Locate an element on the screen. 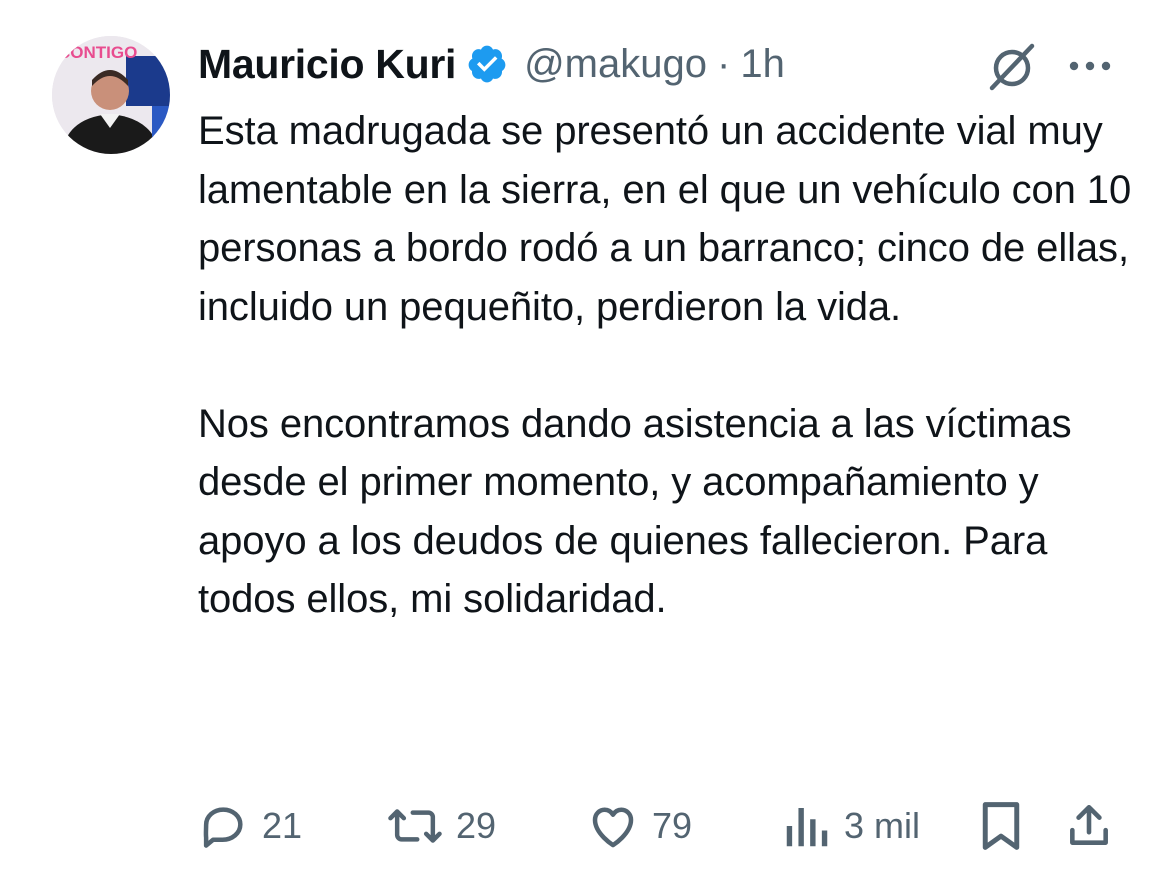 This screenshot has width=1170, height=871. avatar-image: CONTIGO is located at coordinates (111, 95).